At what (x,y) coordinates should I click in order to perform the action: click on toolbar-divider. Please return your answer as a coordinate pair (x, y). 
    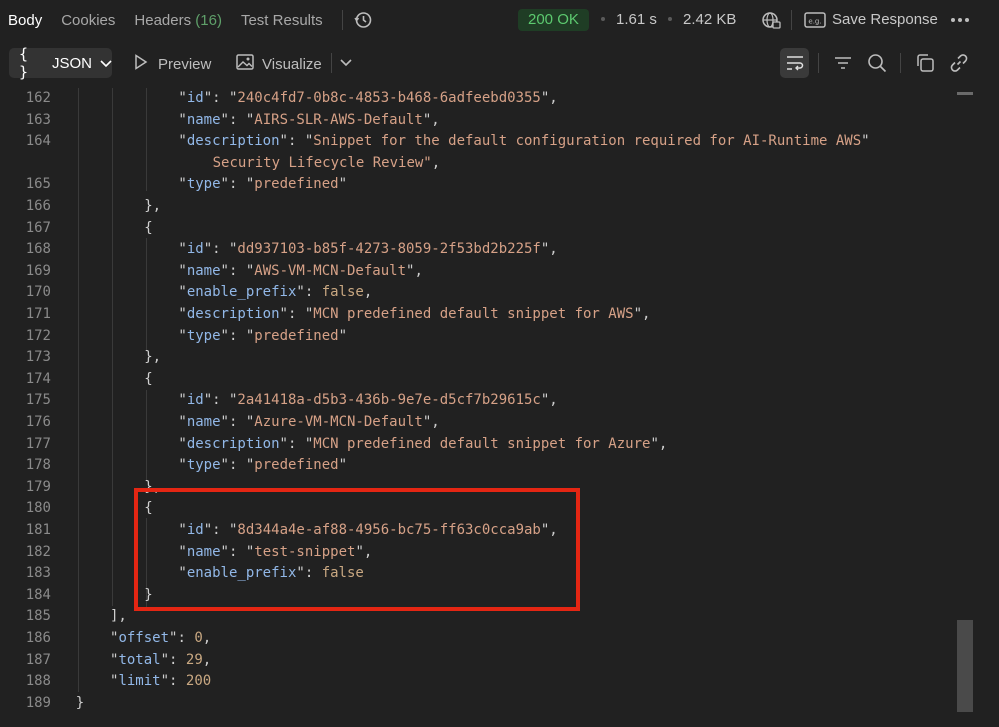
    Looking at the image, I should click on (818, 63).